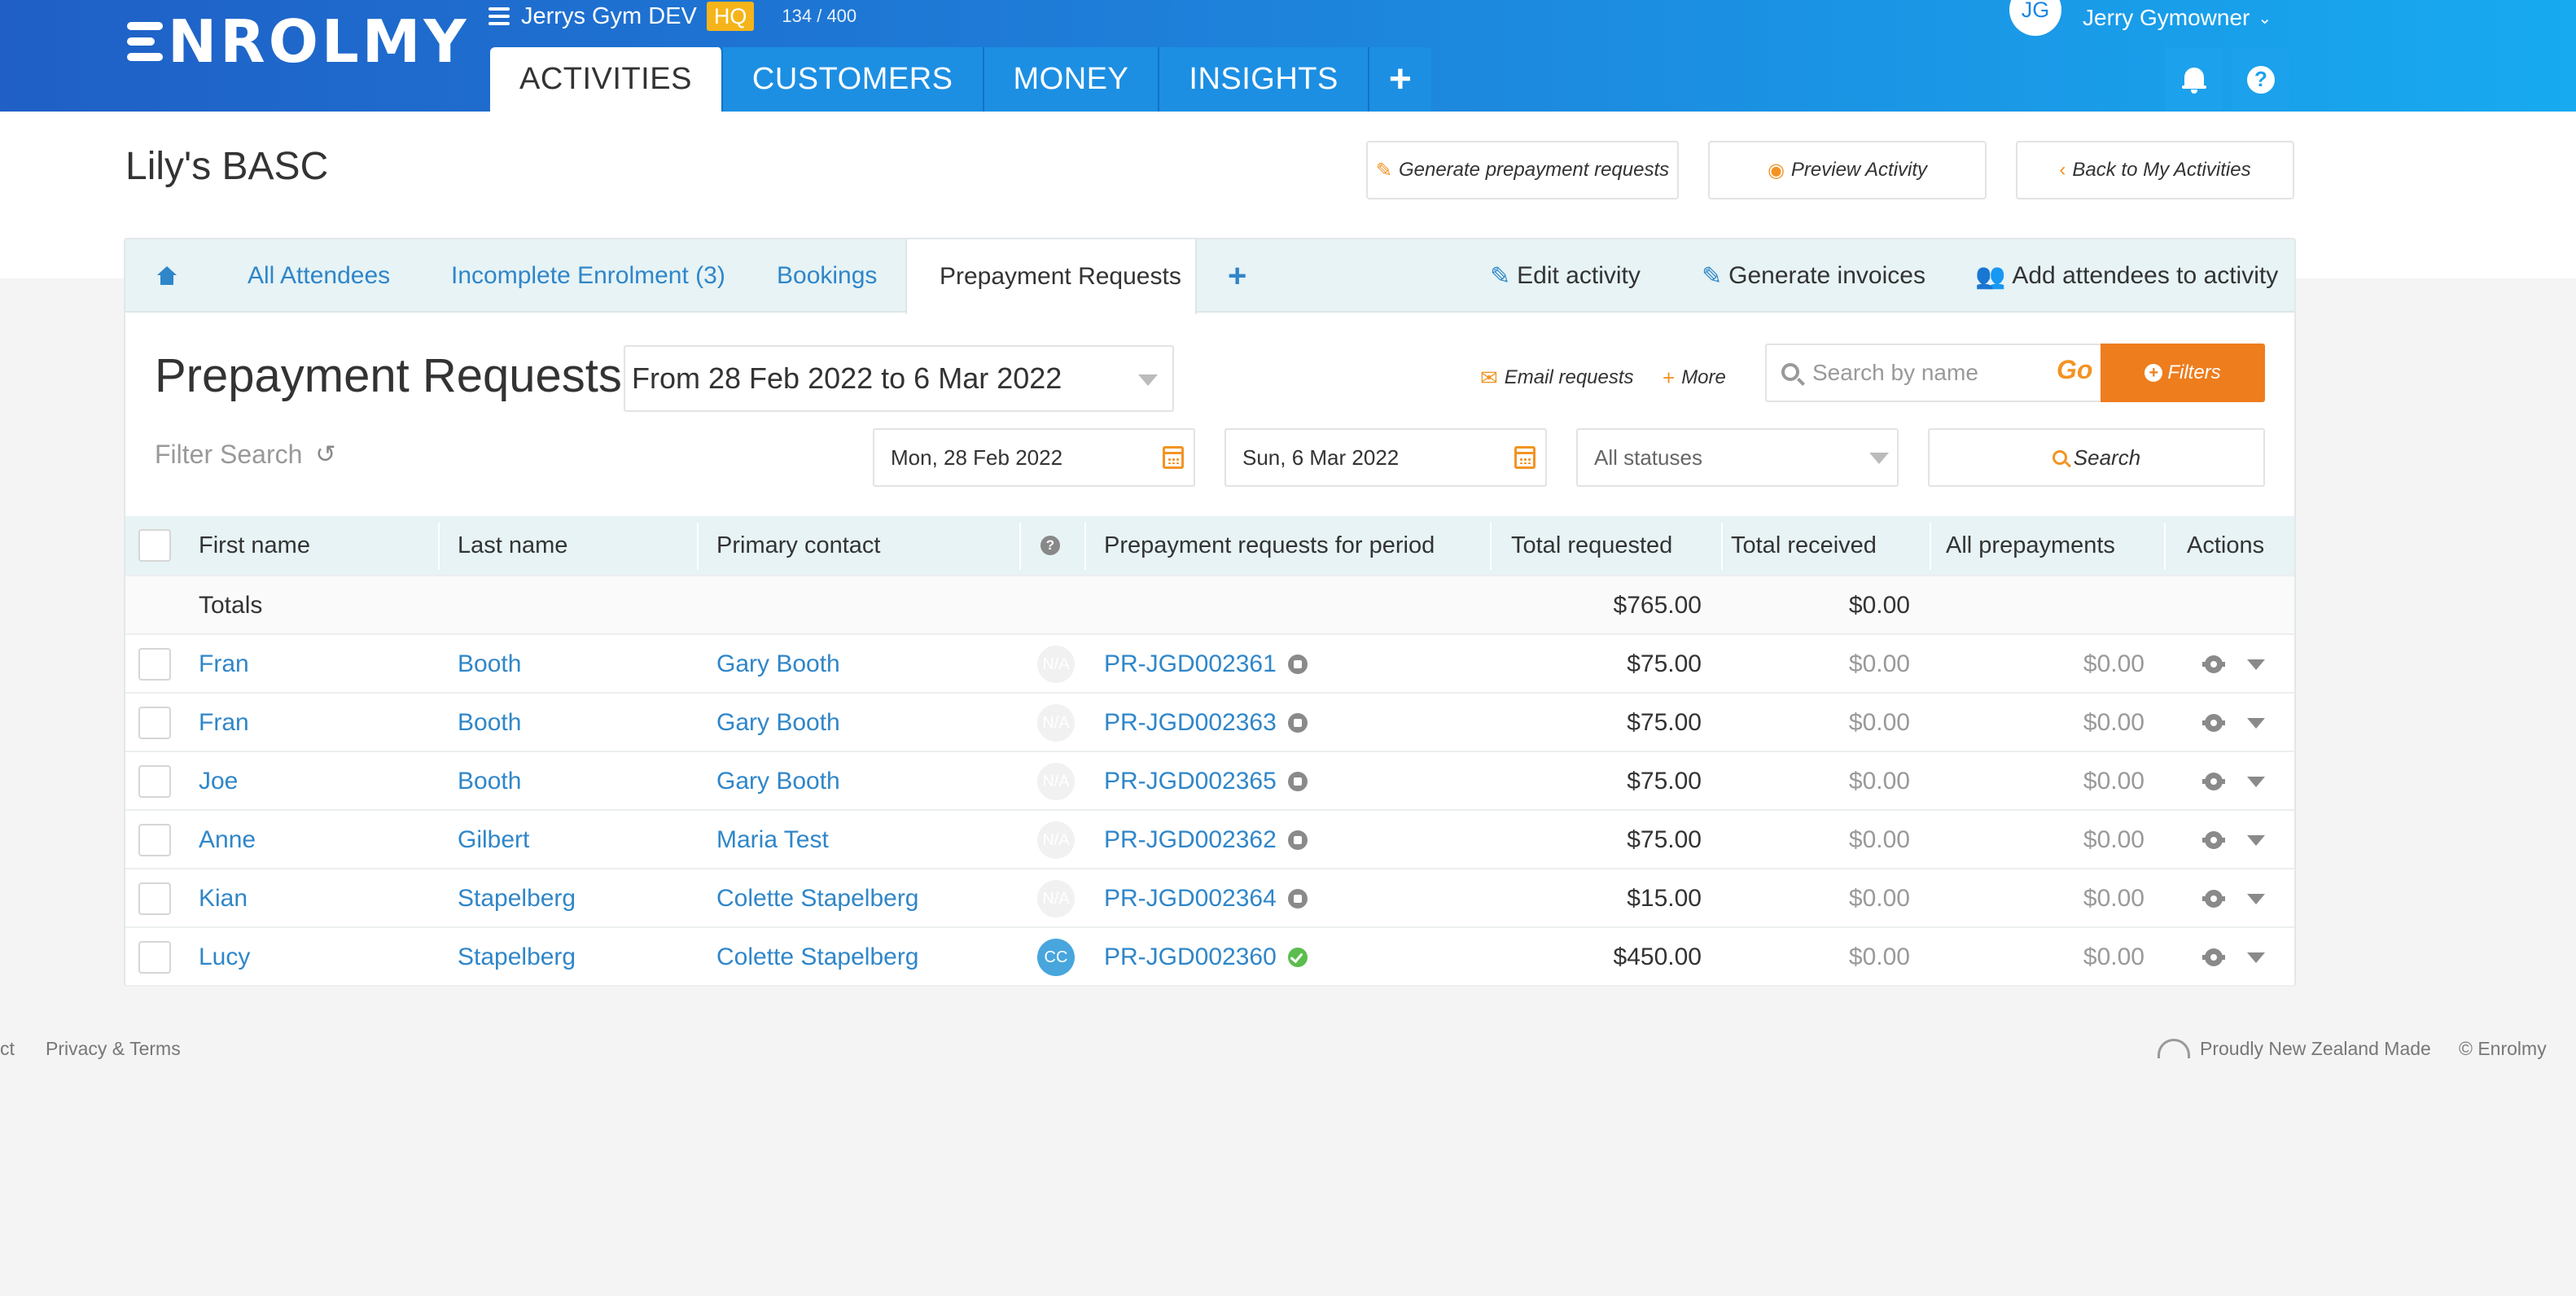  I want to click on reset-icon: ↺, so click(325, 454).